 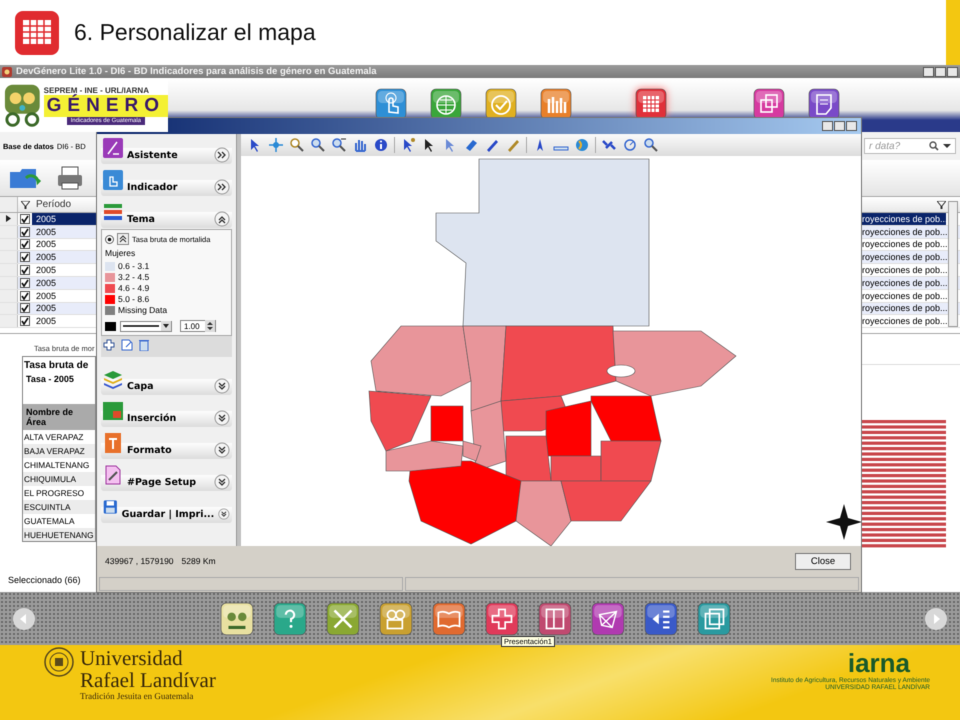 What do you see at coordinates (166, 215) in the screenshot?
I see `section-header: Tema` at bounding box center [166, 215].